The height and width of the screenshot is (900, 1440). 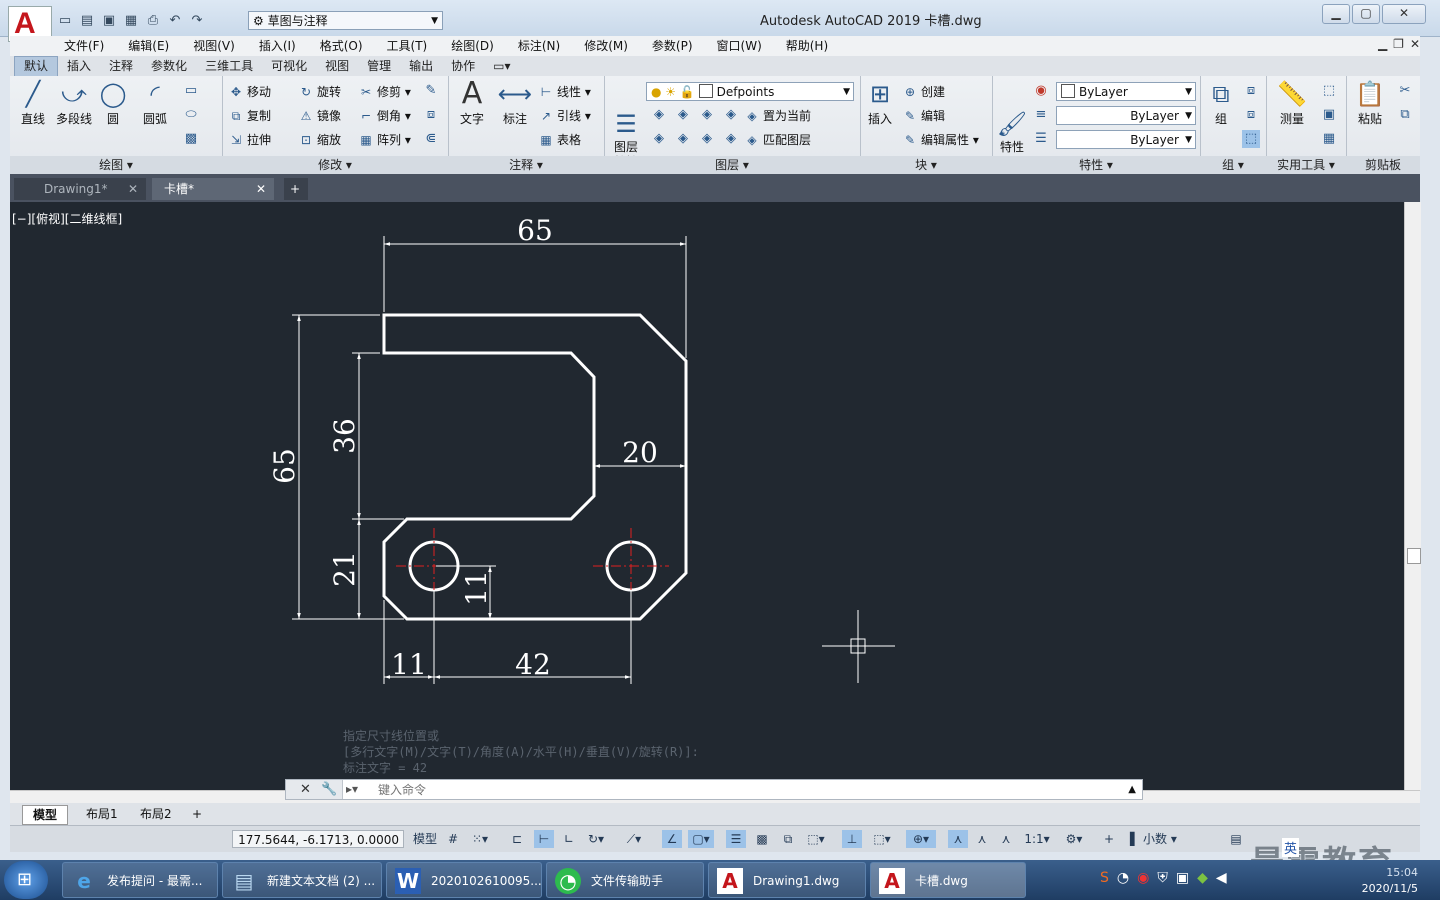 I want to click on menu-window: 窗口(W), so click(x=739, y=46).